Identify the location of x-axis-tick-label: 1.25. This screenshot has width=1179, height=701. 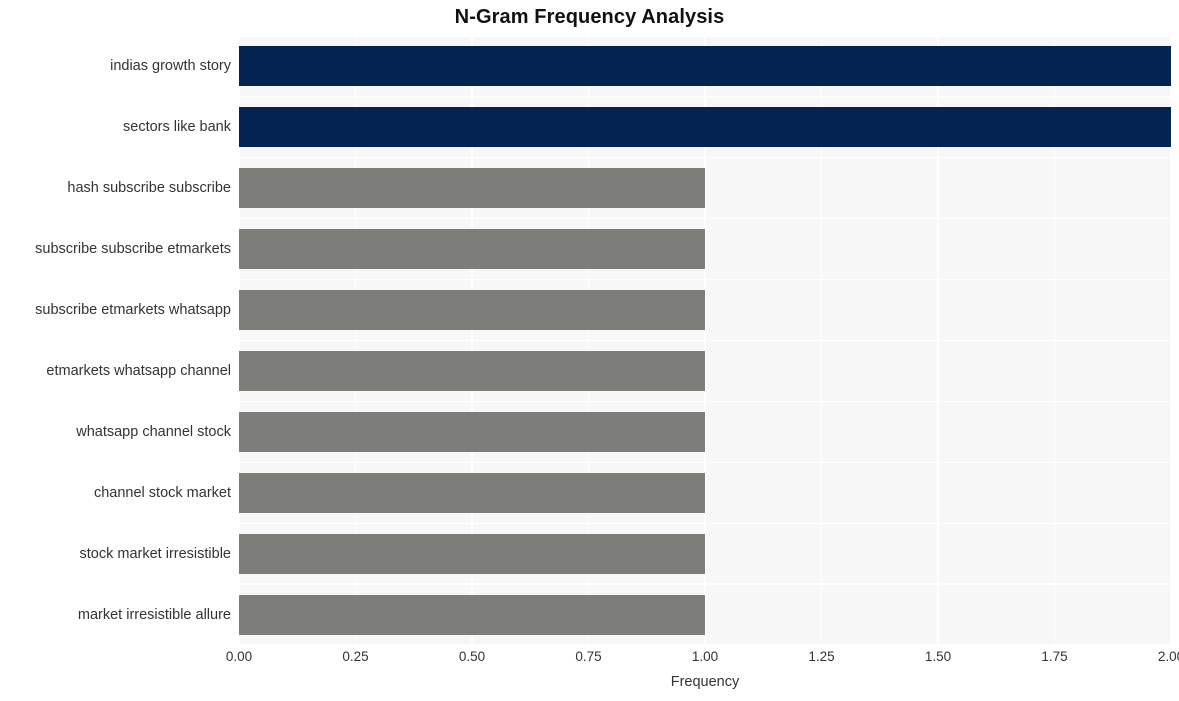
(821, 656).